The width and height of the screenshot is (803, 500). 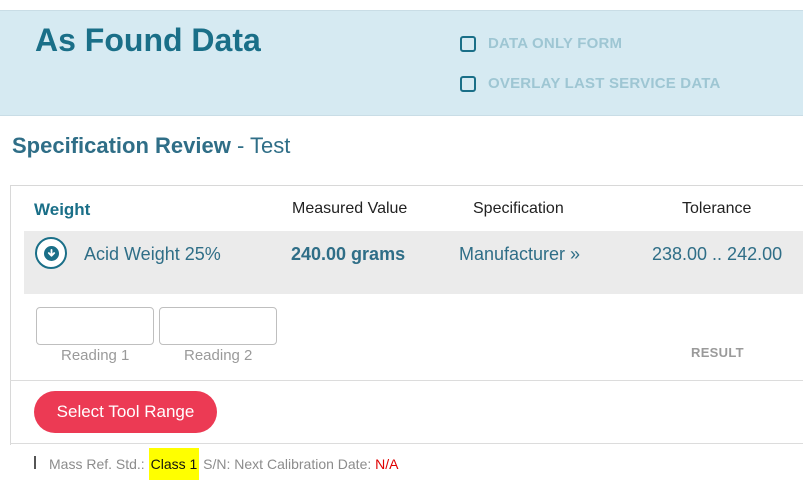 I want to click on footer-marker, so click(x=35, y=462).